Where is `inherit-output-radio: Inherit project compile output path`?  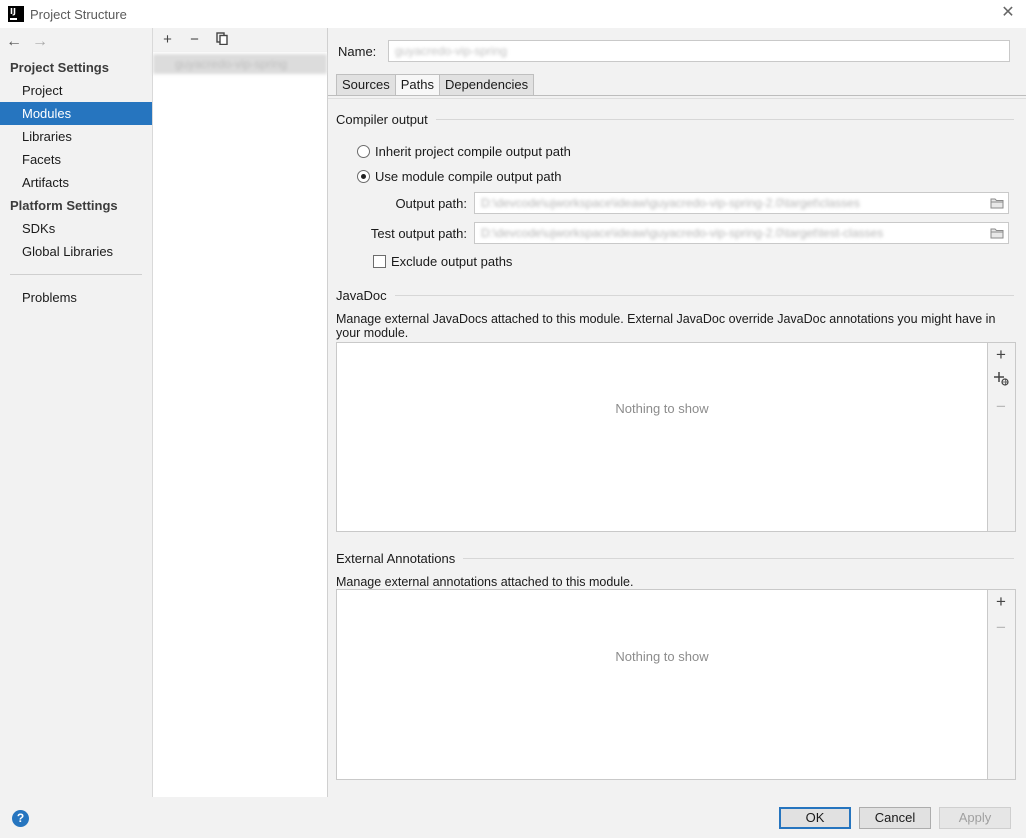
inherit-output-radio: Inherit project compile output path is located at coordinates (464, 151).